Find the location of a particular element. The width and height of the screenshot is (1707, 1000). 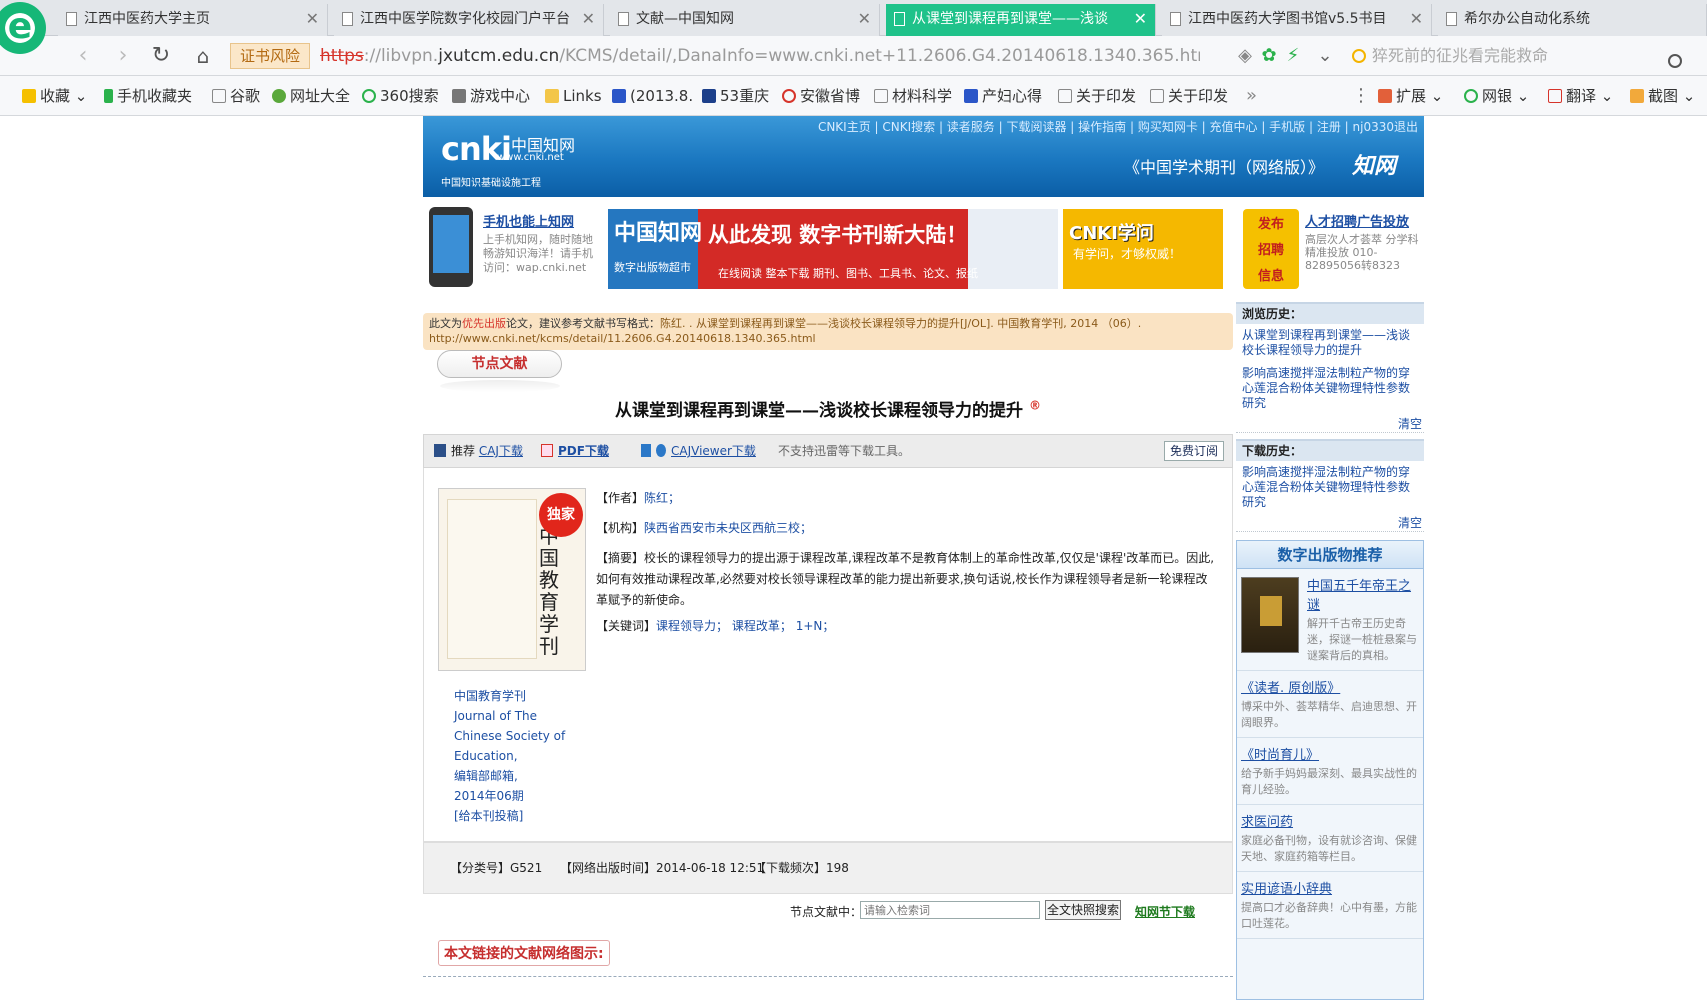

tool-screenshot: 截图 ⌄ is located at coordinates (1662, 96).